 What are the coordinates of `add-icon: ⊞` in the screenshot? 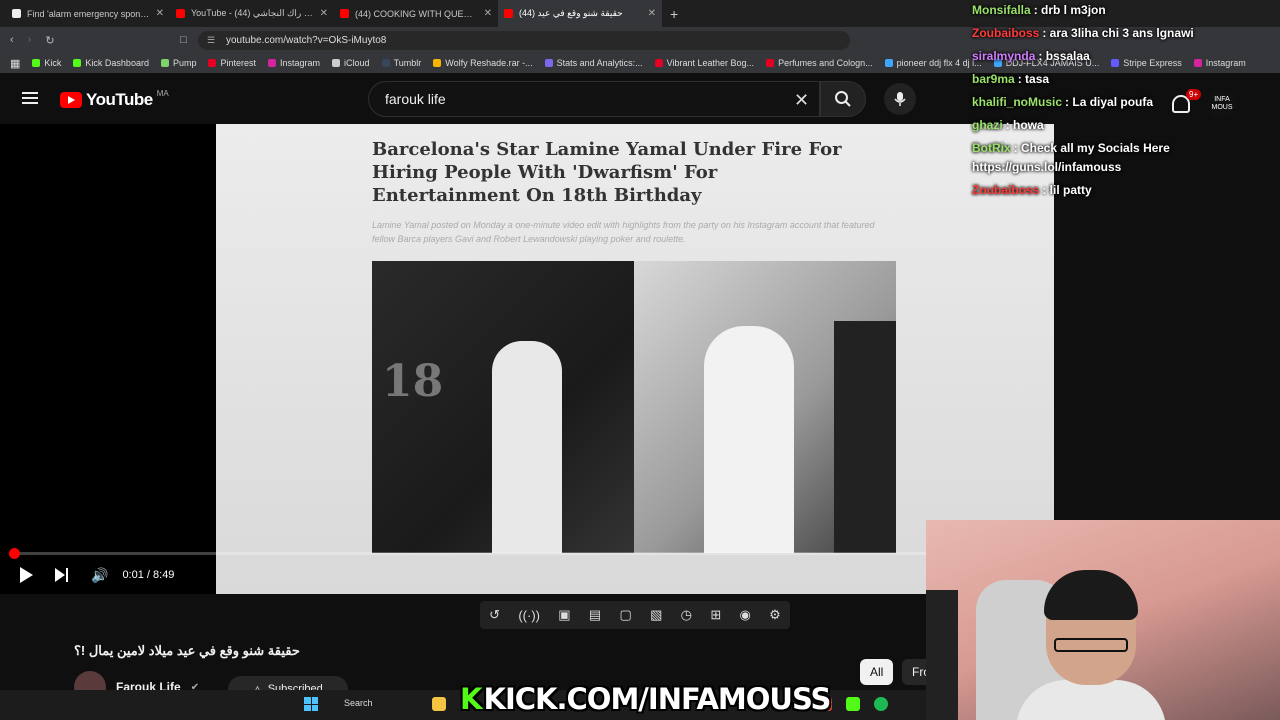 It's located at (715, 615).